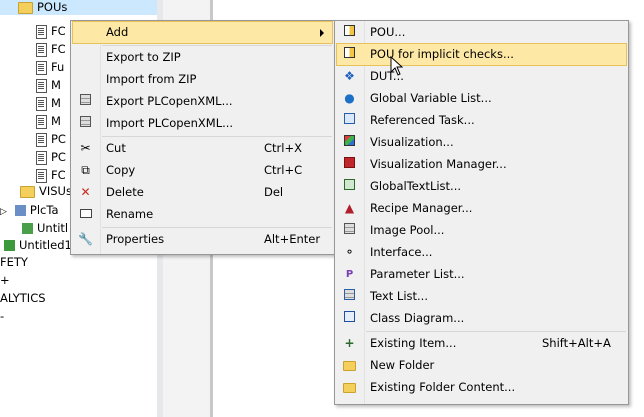 This screenshot has height=417, width=644. What do you see at coordinates (202, 214) in the screenshot?
I see `menu-item-rename: Rename` at bounding box center [202, 214].